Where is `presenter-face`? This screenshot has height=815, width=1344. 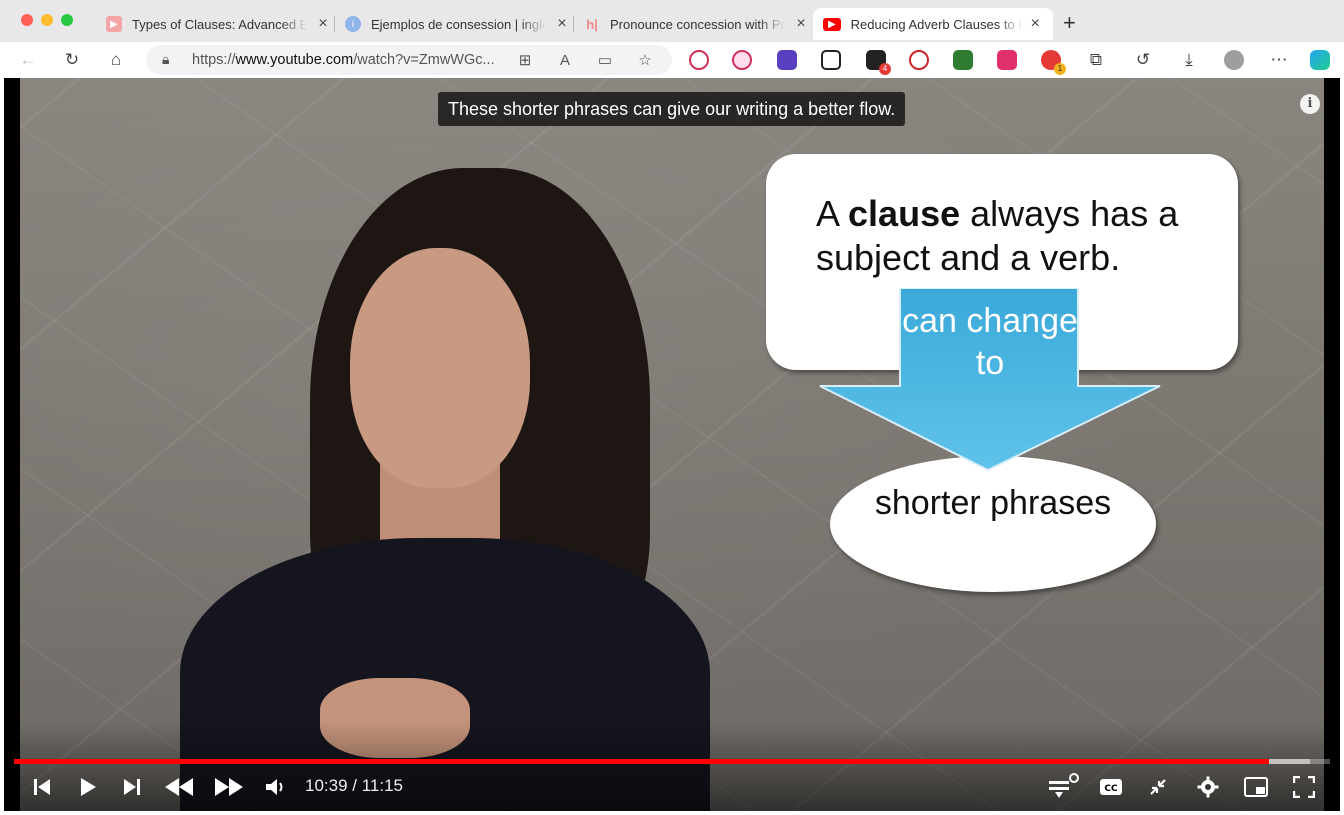 presenter-face is located at coordinates (440, 368).